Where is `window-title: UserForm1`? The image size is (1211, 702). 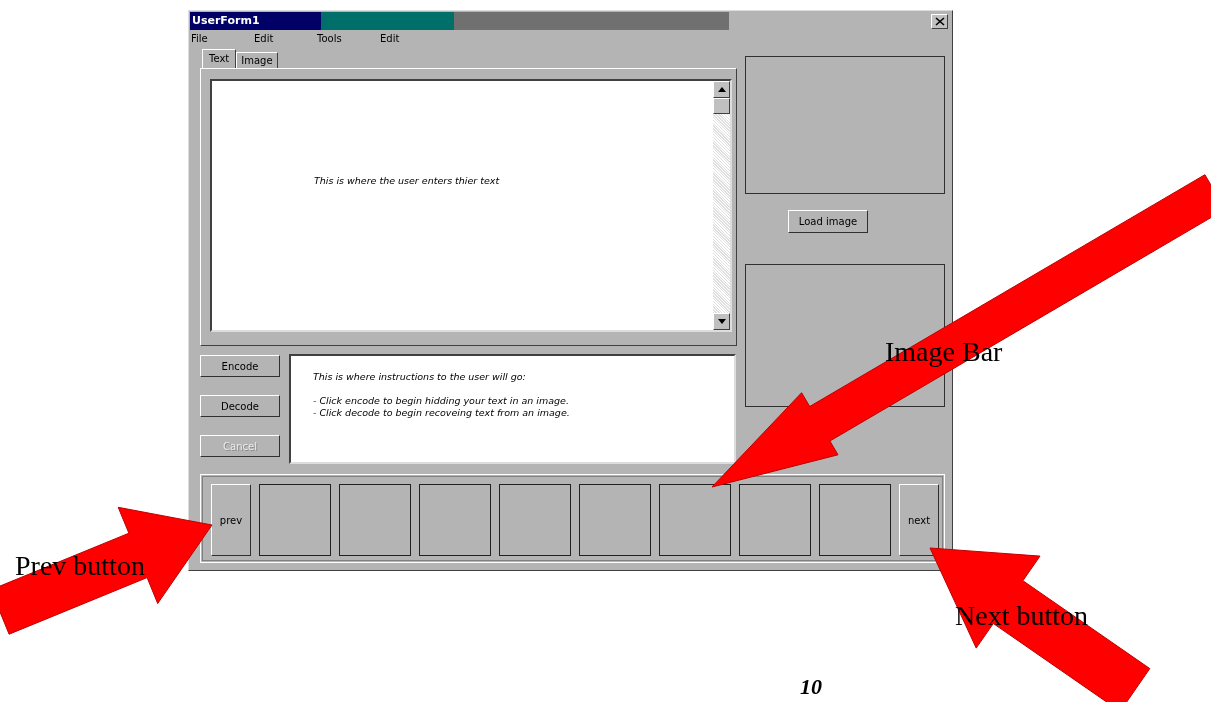 window-title: UserForm1 is located at coordinates (255, 21).